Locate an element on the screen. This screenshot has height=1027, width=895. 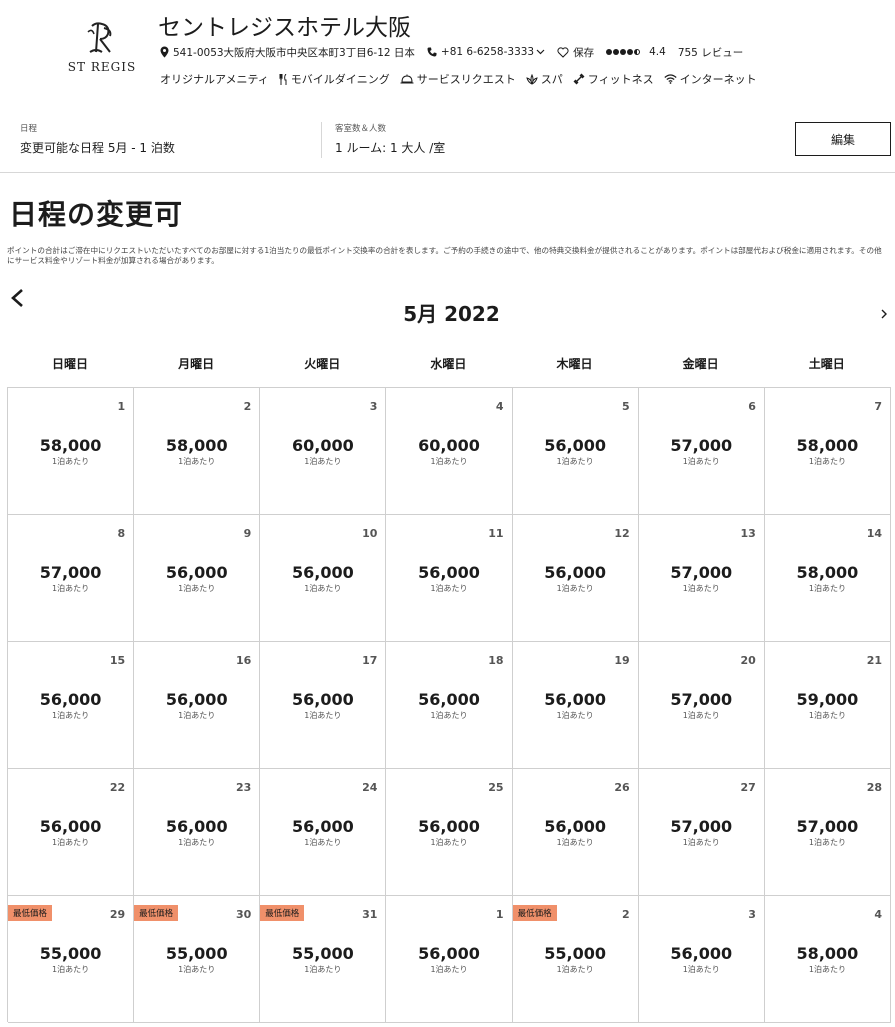
weekday-thursday: 木曜日 is located at coordinates (574, 364).